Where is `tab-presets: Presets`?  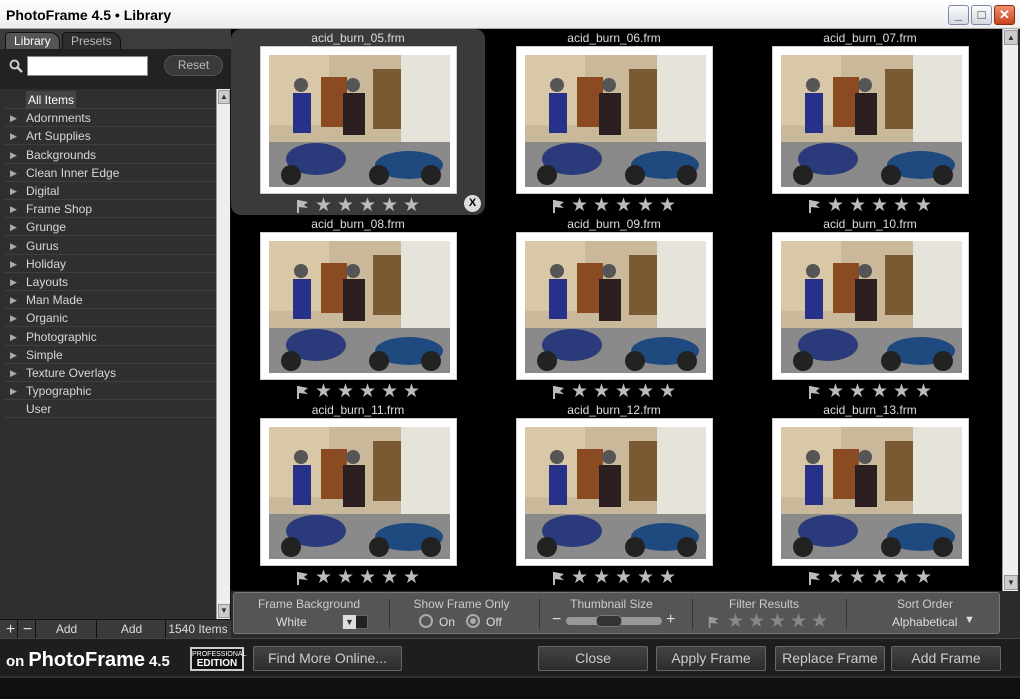 tab-presets: Presets is located at coordinates (91, 40).